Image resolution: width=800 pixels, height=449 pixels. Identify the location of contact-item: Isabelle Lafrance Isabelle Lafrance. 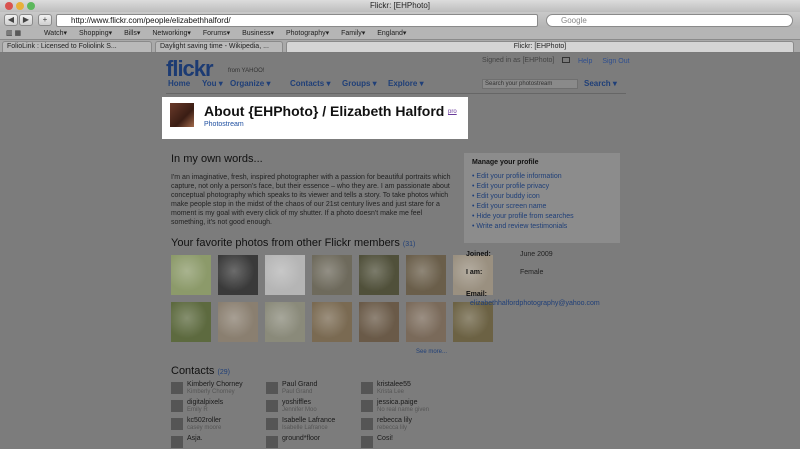
(313, 426).